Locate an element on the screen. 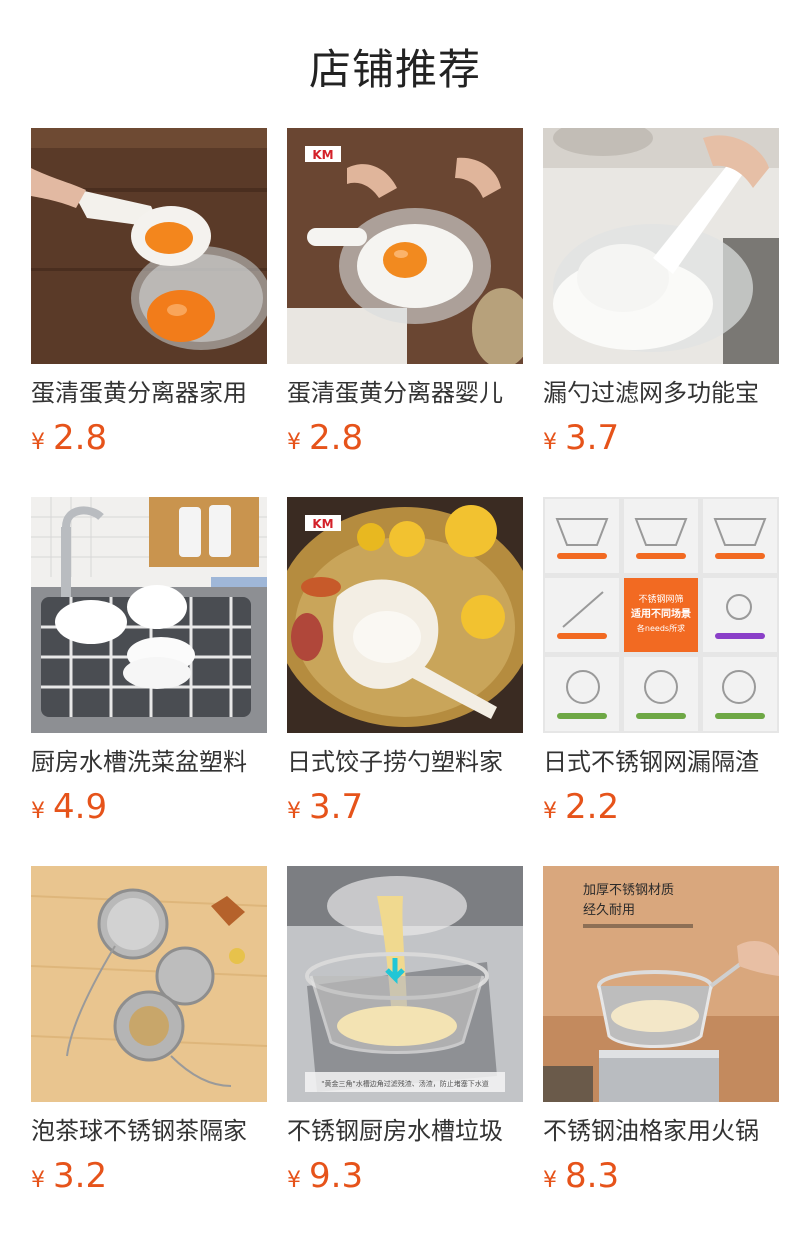  price-value: 2.2 is located at coordinates (592, 807).